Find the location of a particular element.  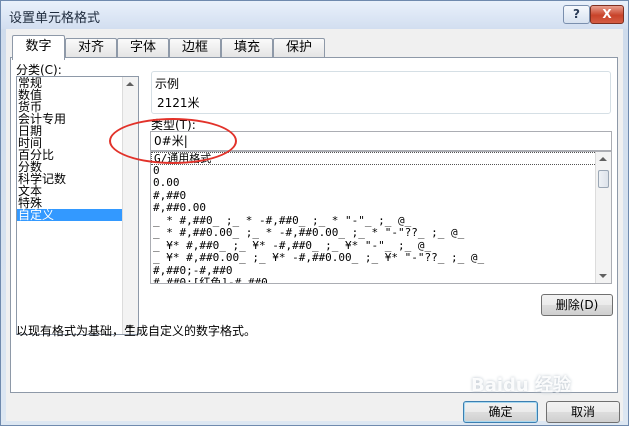

tab-number: 数字 is located at coordinates (38, 47).